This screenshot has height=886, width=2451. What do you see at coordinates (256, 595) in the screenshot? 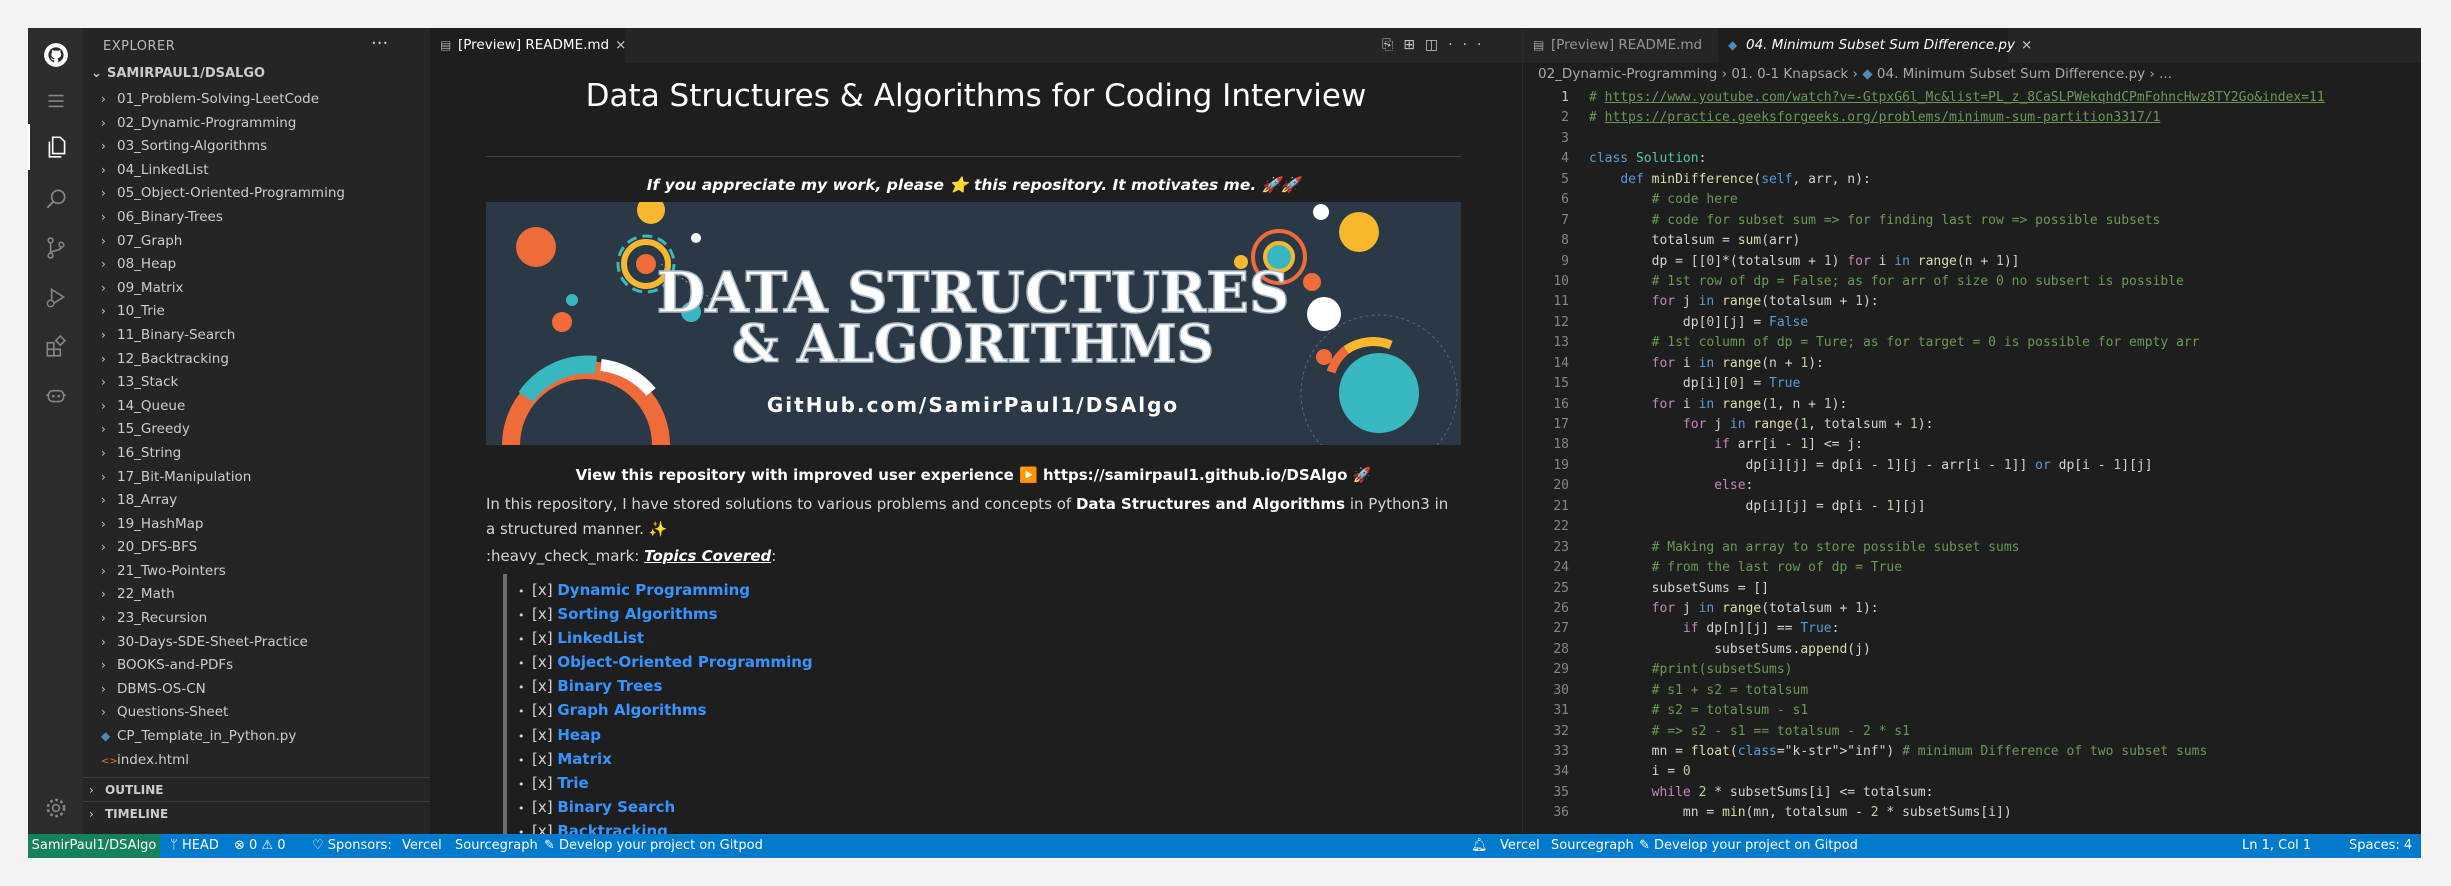
I see `tree-item: › 22_Math` at bounding box center [256, 595].